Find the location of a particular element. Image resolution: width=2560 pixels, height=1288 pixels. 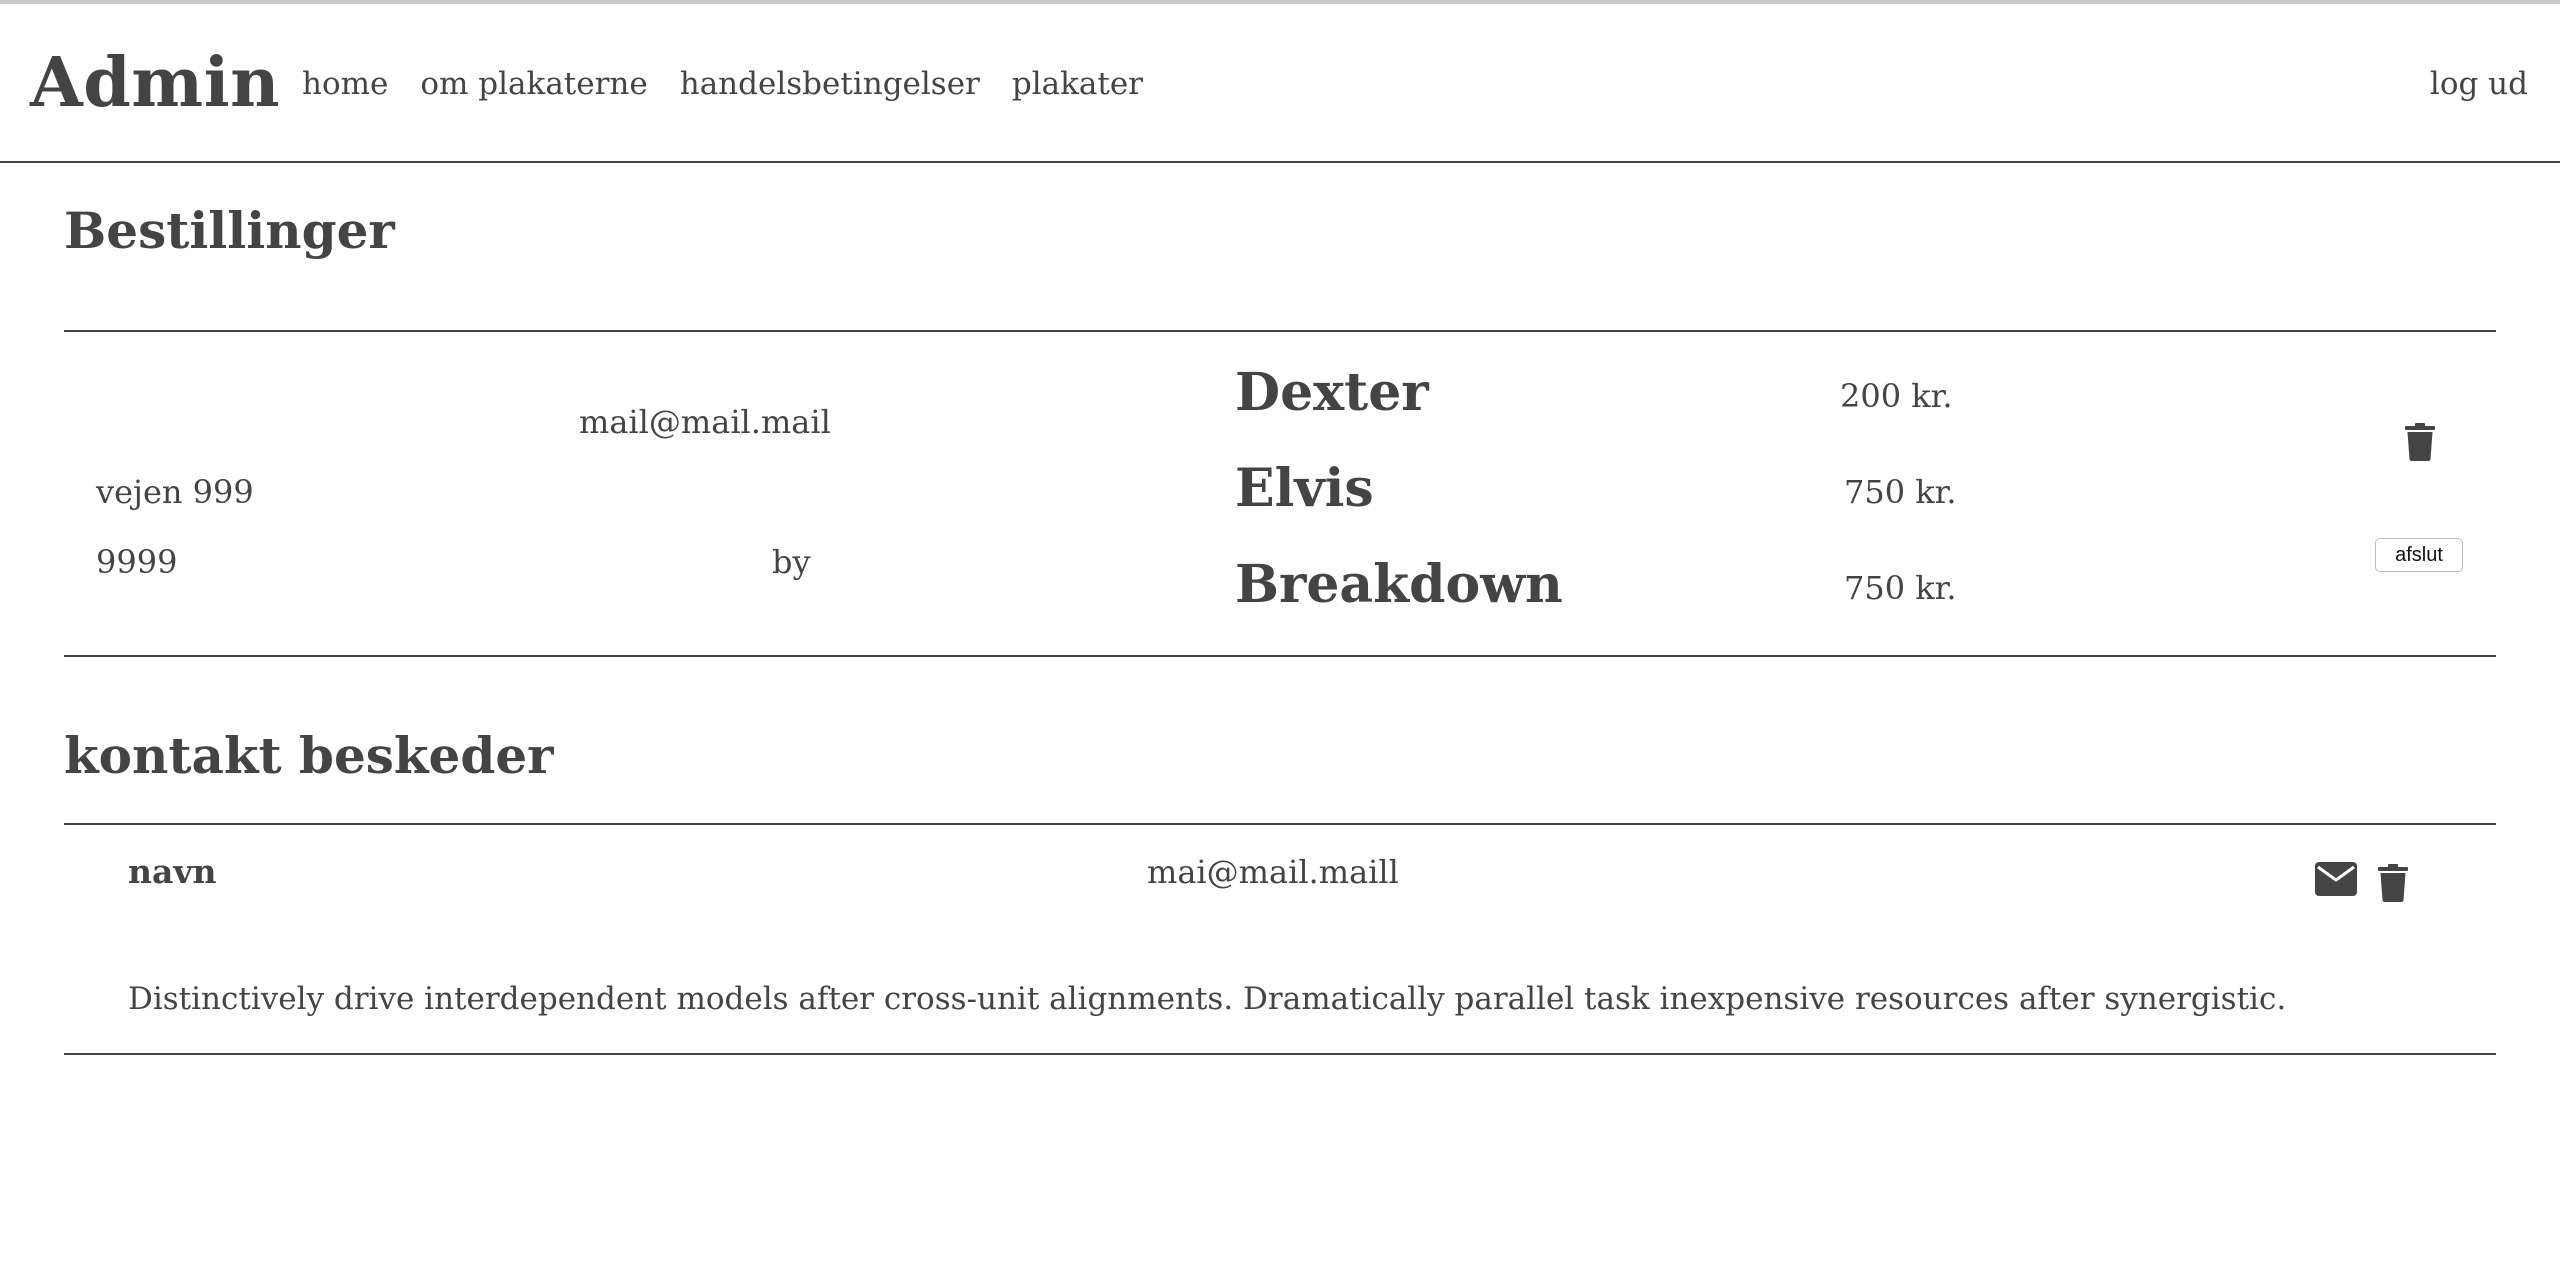

nav-plakater-link: plakater is located at coordinates (1077, 84).